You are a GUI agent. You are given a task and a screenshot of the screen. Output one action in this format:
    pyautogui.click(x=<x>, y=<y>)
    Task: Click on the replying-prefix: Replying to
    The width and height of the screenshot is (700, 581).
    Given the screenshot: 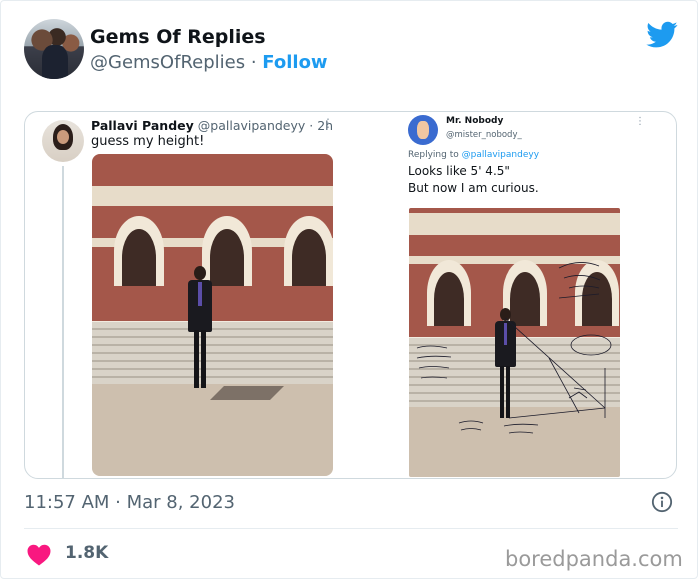 What is the action you would take?
    pyautogui.click(x=435, y=155)
    